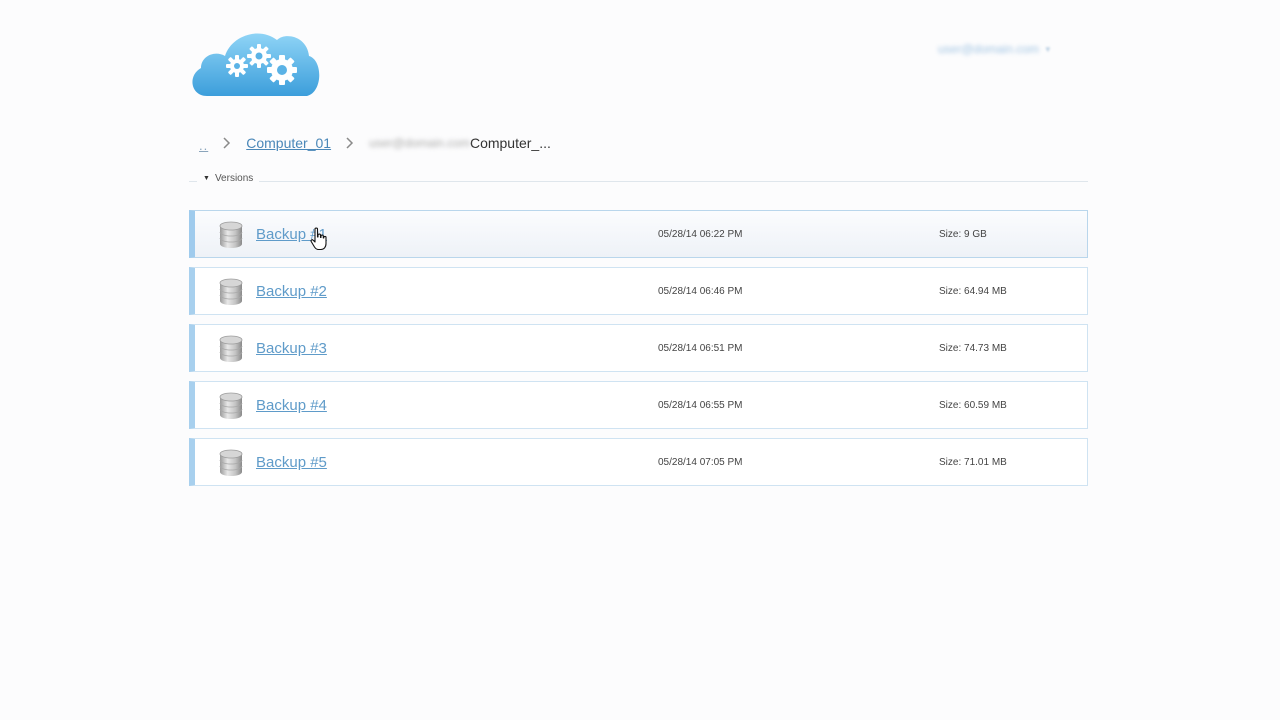 This screenshot has height=720, width=1280. Describe the element at coordinates (973, 405) in the screenshot. I see `version-size: Size: 60.59 MB` at that location.